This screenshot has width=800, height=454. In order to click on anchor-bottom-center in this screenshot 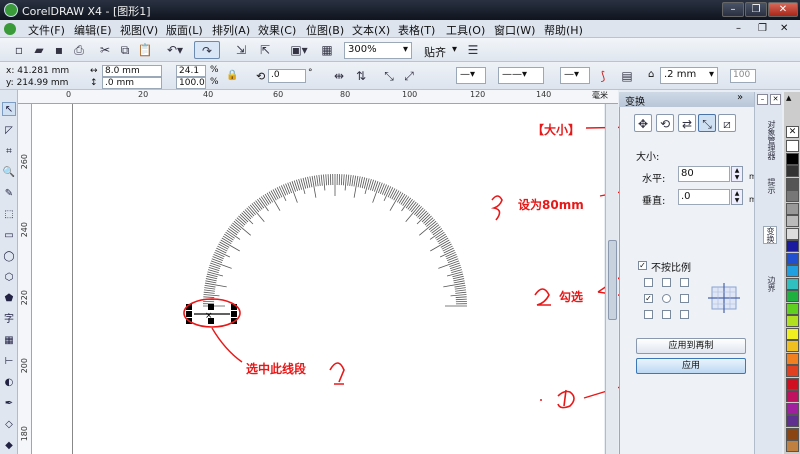, I will do `click(666, 314)`.